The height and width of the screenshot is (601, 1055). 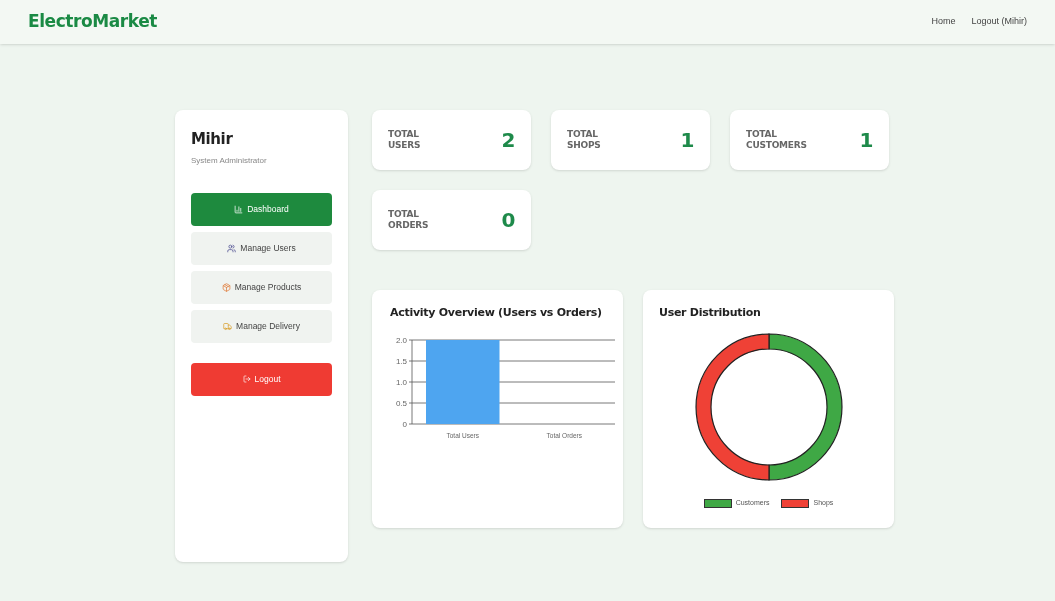 I want to click on sidebar-item: Manage Products, so click(x=261, y=287).